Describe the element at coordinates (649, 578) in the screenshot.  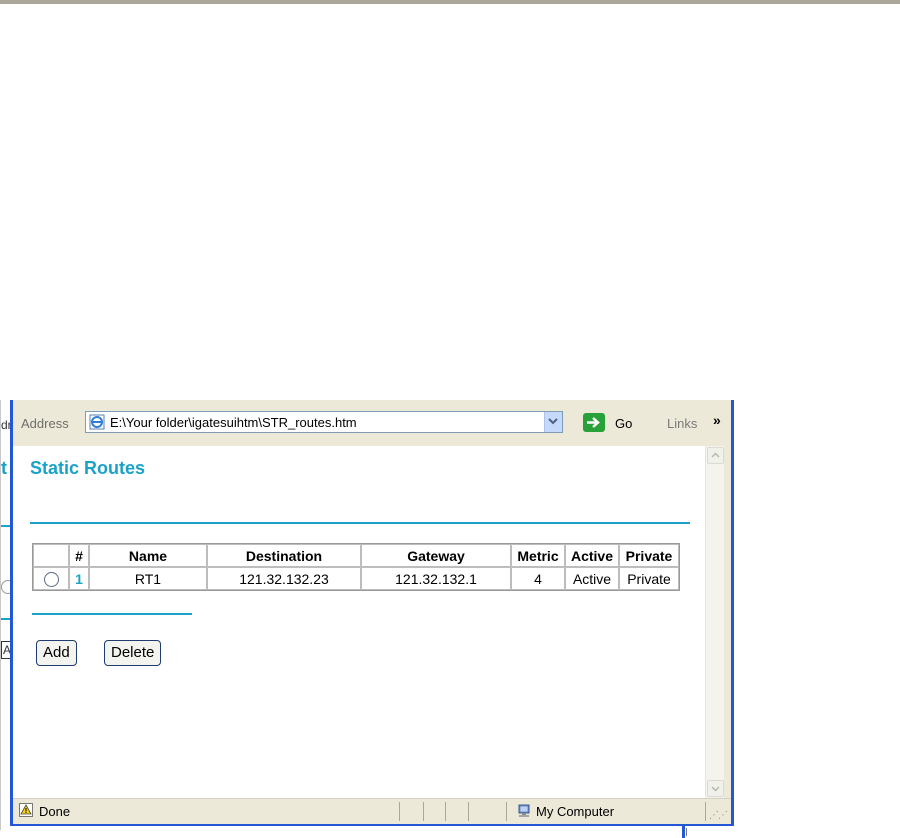
I see `route-private: Private` at that location.